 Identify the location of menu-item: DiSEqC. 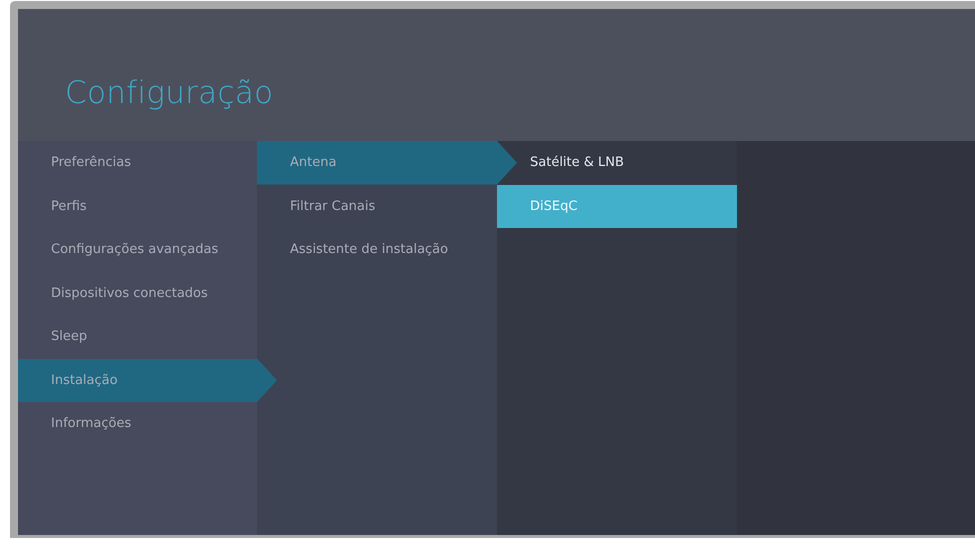
(617, 206).